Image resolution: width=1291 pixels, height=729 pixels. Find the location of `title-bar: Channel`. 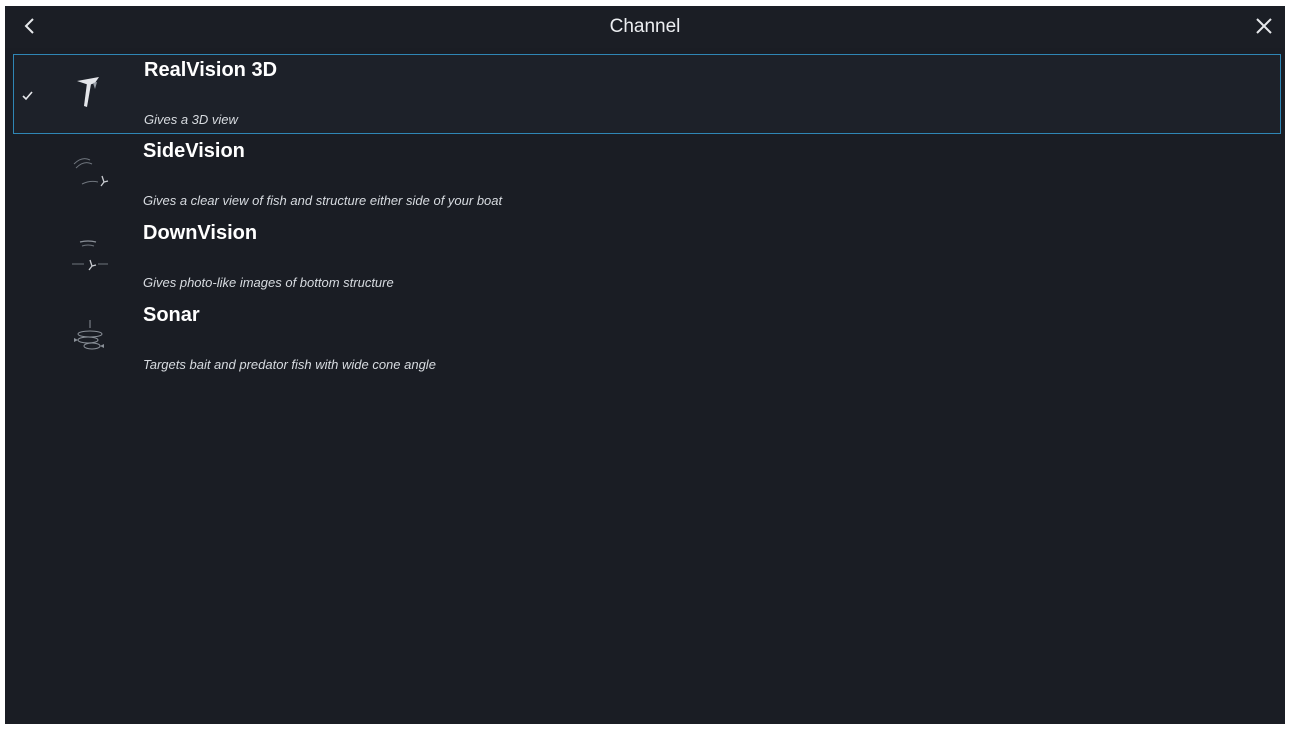

title-bar: Channel is located at coordinates (645, 27).